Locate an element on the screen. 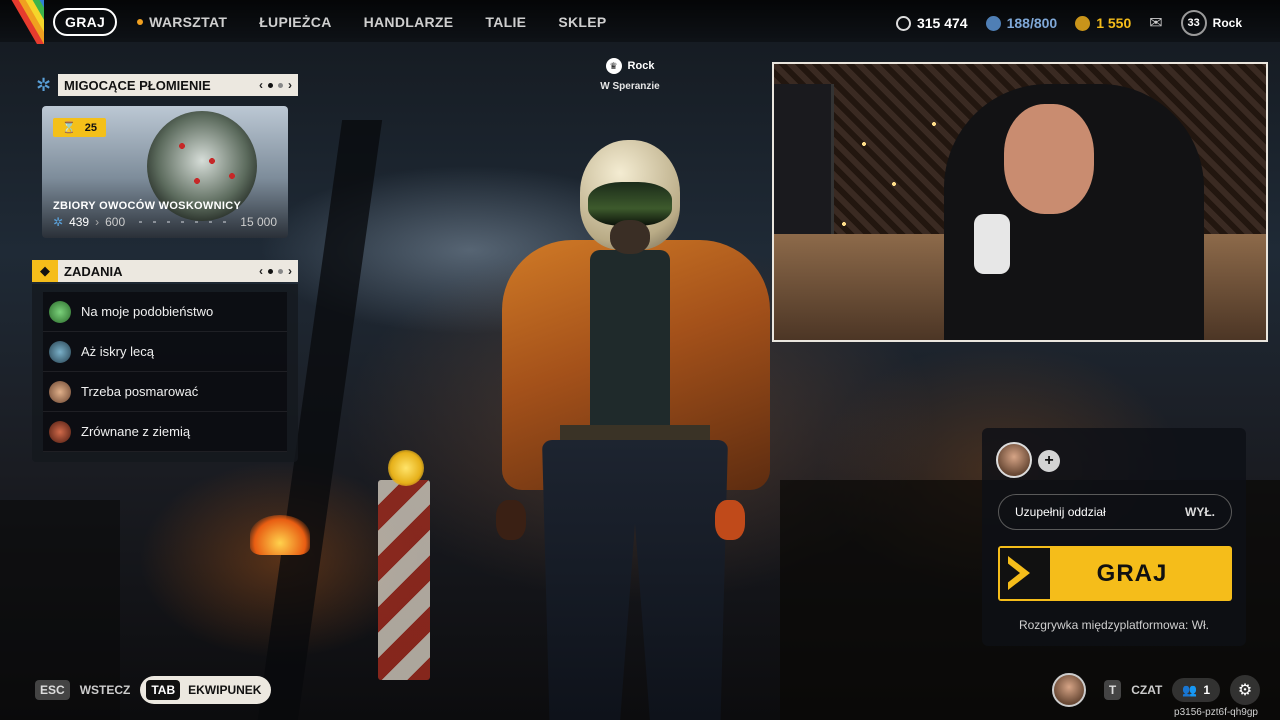  crown-icon: ♛ is located at coordinates (613, 66).